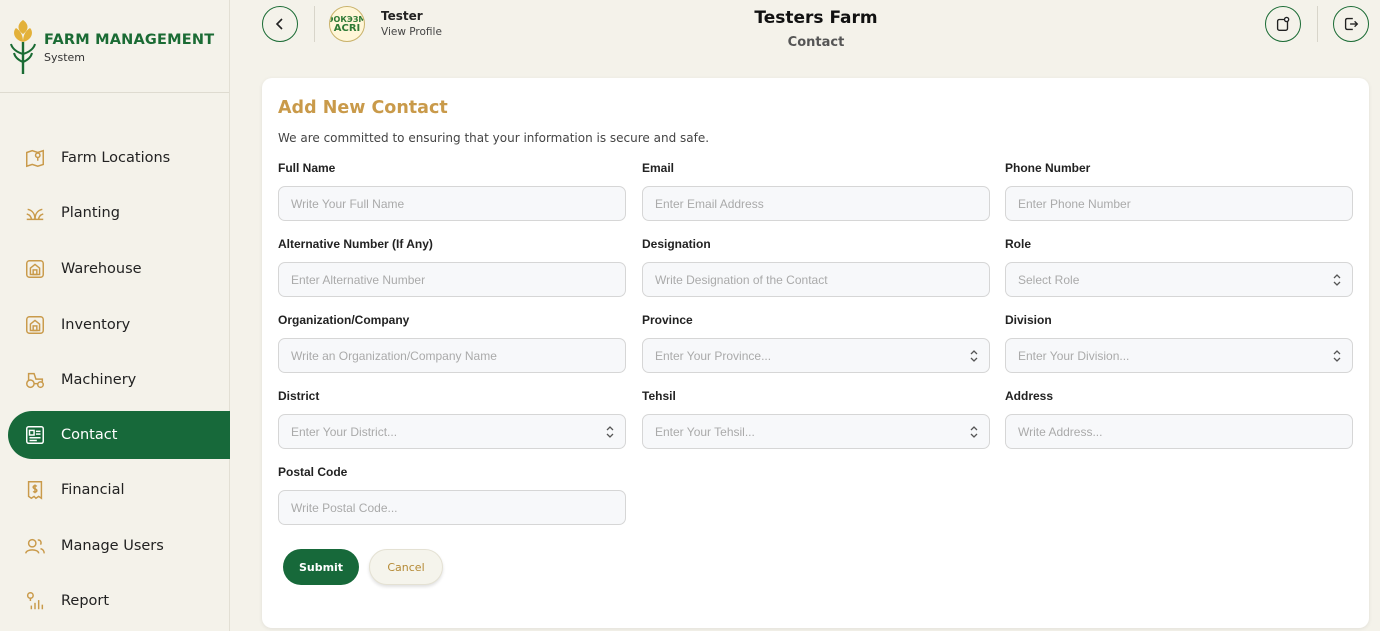 The image size is (1380, 631). I want to click on field-label: Province, so click(667, 320).